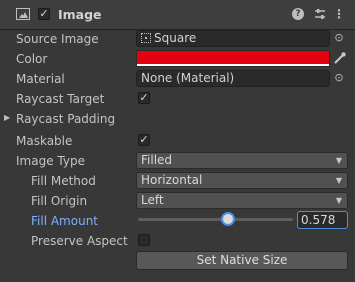  I want to click on component-enabled-checkbox: ✓, so click(44, 14).